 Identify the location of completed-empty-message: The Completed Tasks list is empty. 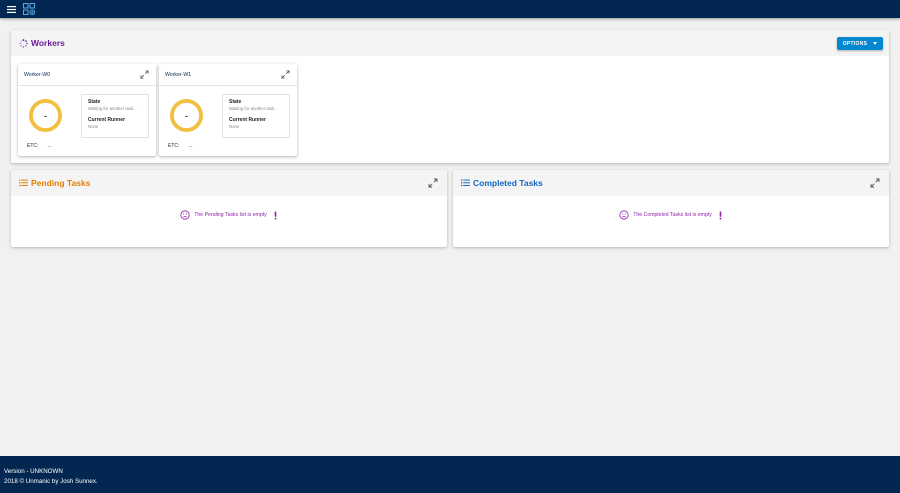
(671, 215).